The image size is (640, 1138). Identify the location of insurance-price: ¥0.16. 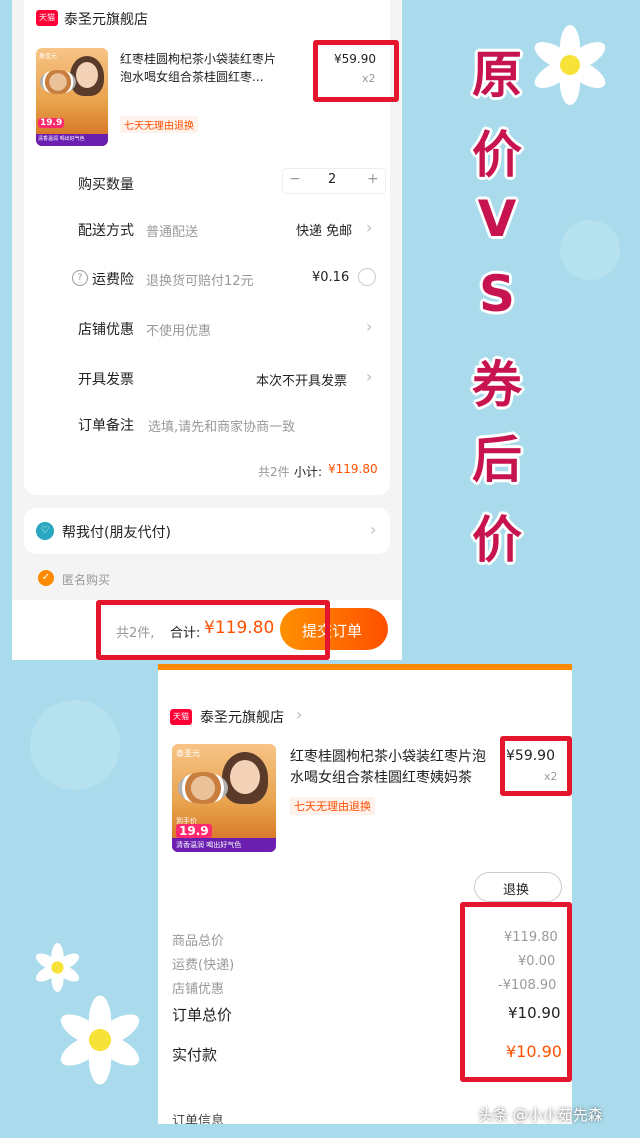
(331, 277).